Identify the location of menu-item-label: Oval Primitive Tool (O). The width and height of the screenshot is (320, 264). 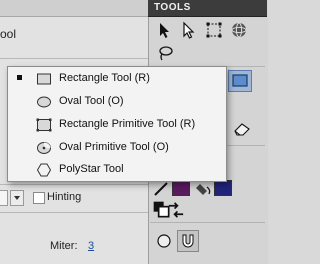
(114, 147).